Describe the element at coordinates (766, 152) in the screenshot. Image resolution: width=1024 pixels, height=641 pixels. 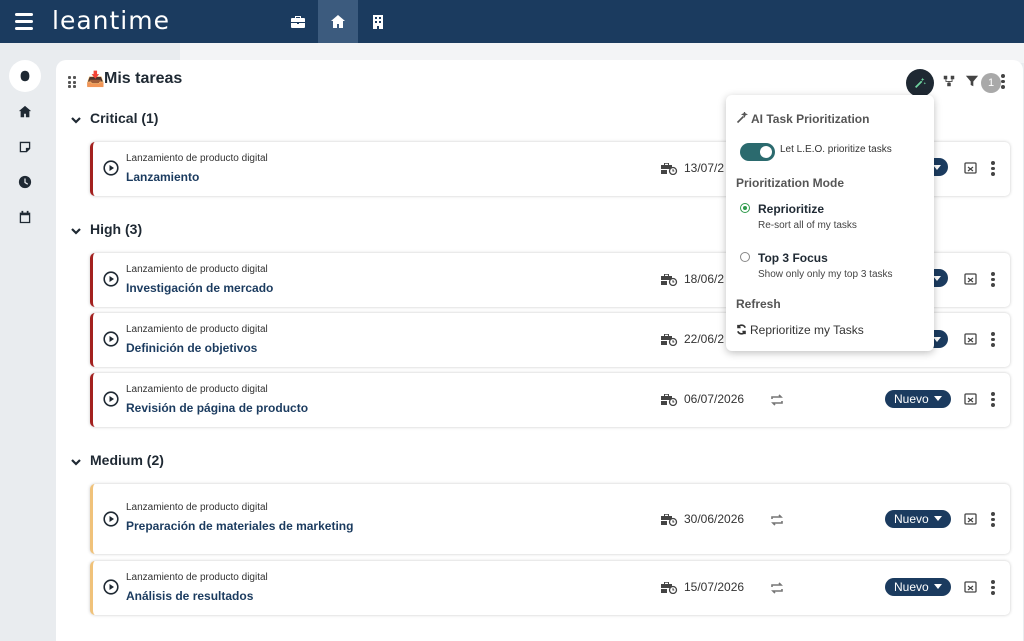
I see `toggle-knob` at that location.